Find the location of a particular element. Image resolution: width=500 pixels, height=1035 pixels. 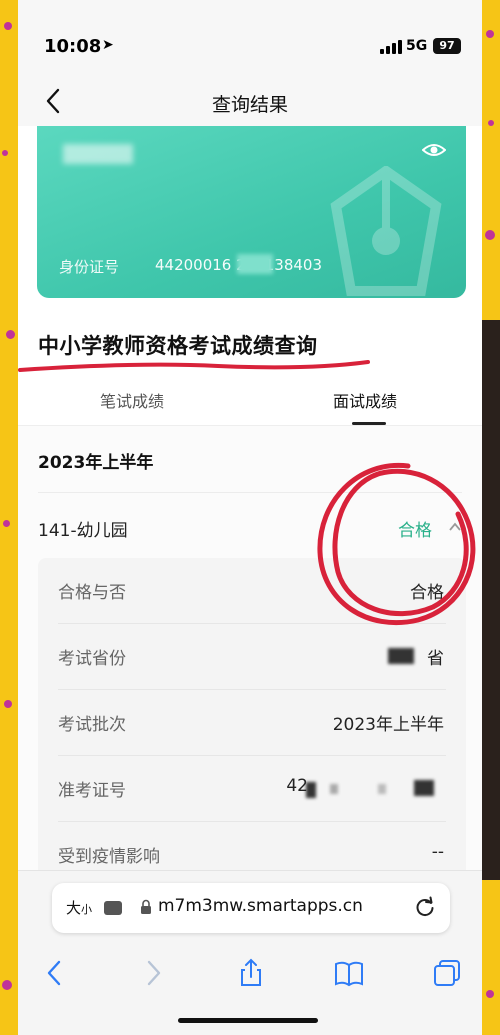

detail-label: 考试批次 is located at coordinates (92, 725).